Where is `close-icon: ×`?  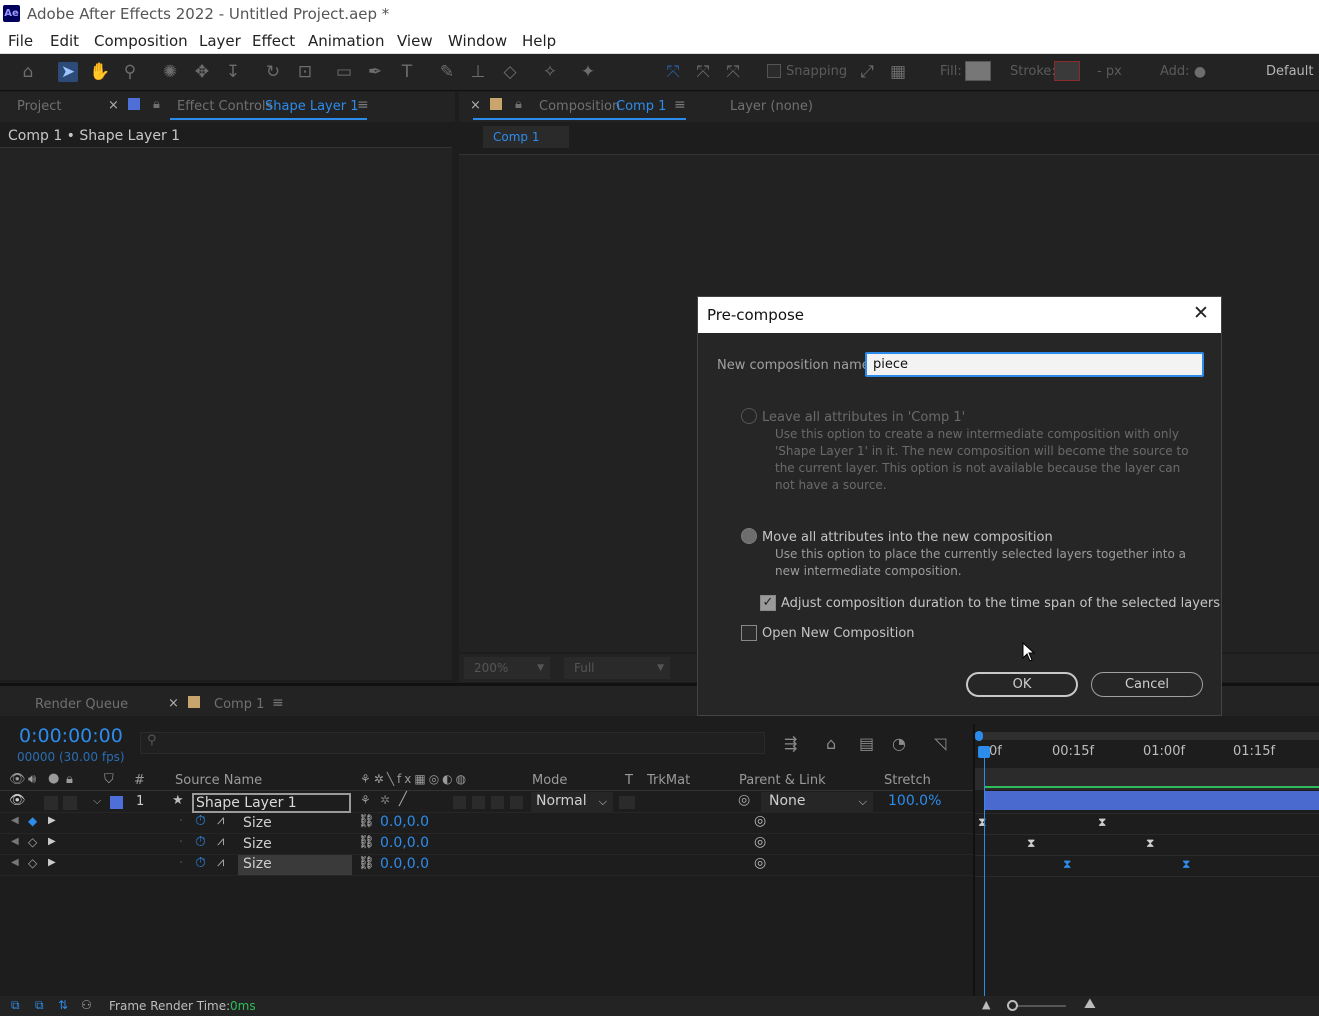 close-icon: × is located at coordinates (113, 105).